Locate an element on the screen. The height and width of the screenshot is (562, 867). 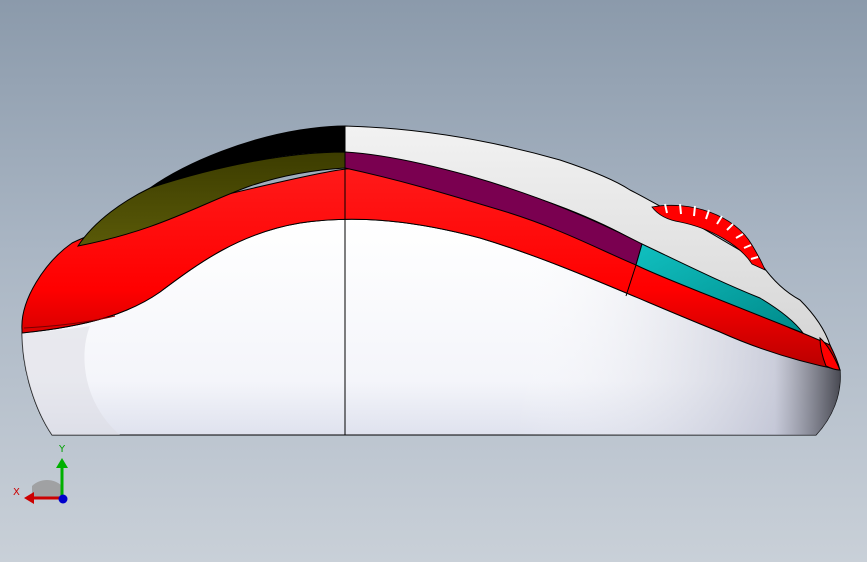
y-axis-label: Y is located at coordinates (62, 449).